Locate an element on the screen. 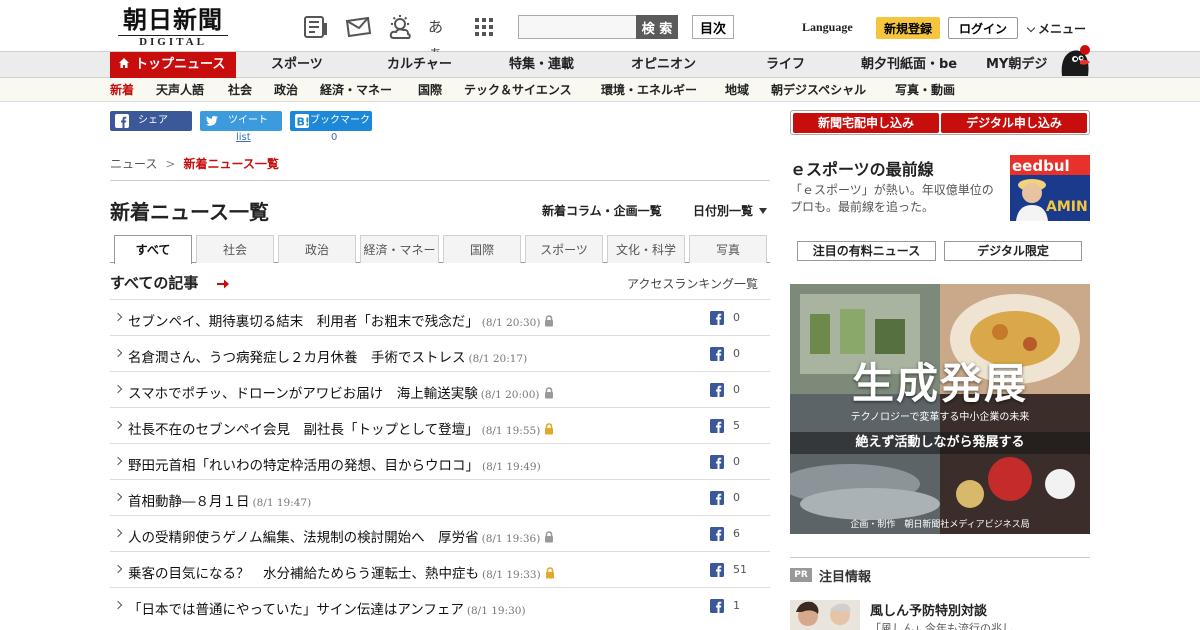  news-title-link: 名倉潤さん、うつ病発症し２カ月休養 手術でストレス (8/1 20:17) is located at coordinates (327, 356).